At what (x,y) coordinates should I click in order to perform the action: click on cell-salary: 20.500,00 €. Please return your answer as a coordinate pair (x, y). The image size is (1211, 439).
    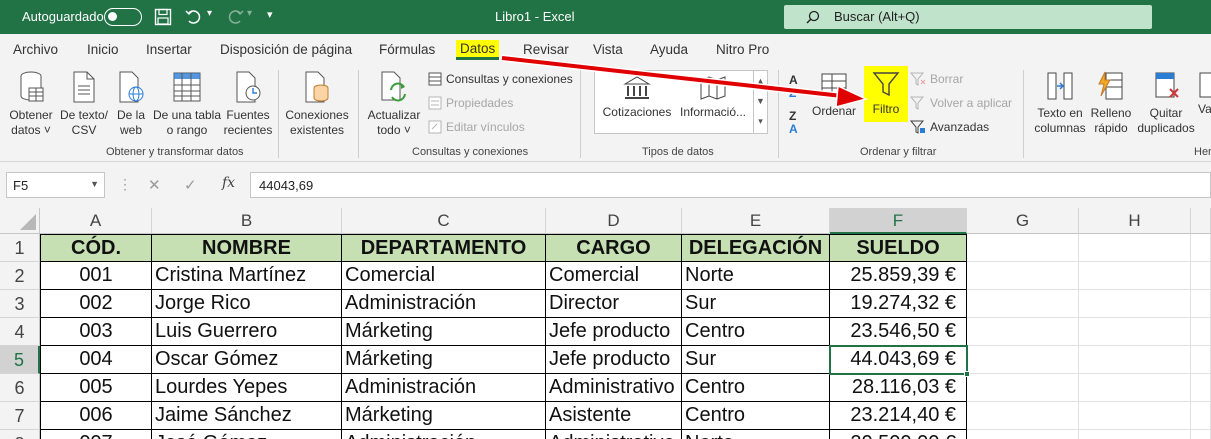
    Looking at the image, I should click on (898, 434).